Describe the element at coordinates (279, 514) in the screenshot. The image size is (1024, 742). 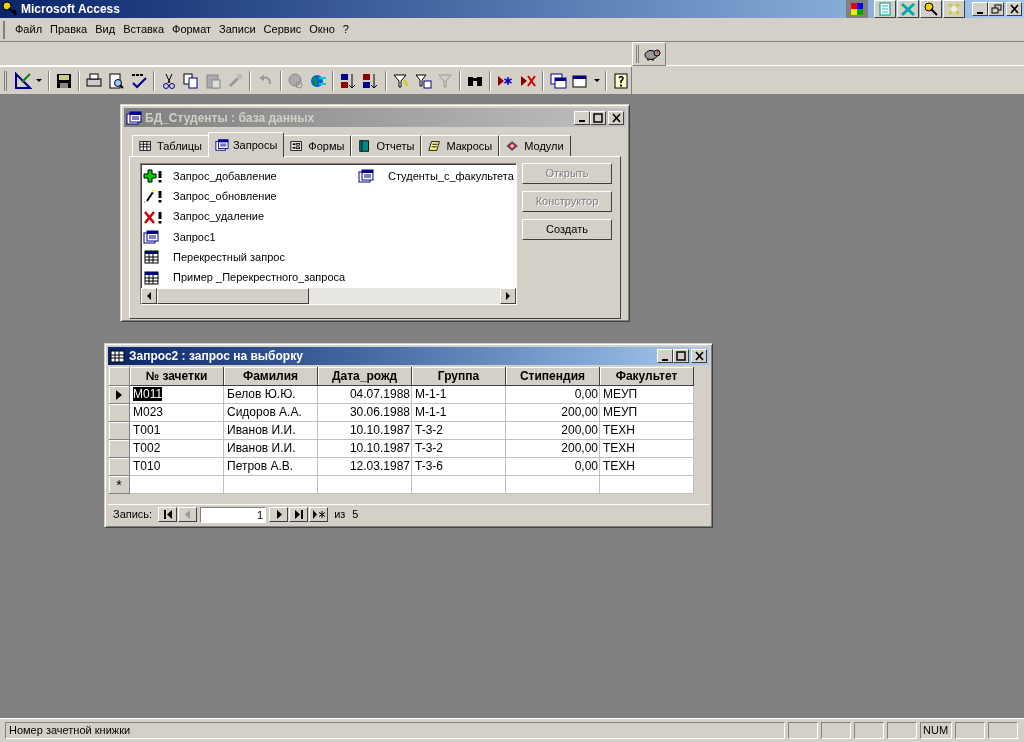
I see `next-record-button` at that location.